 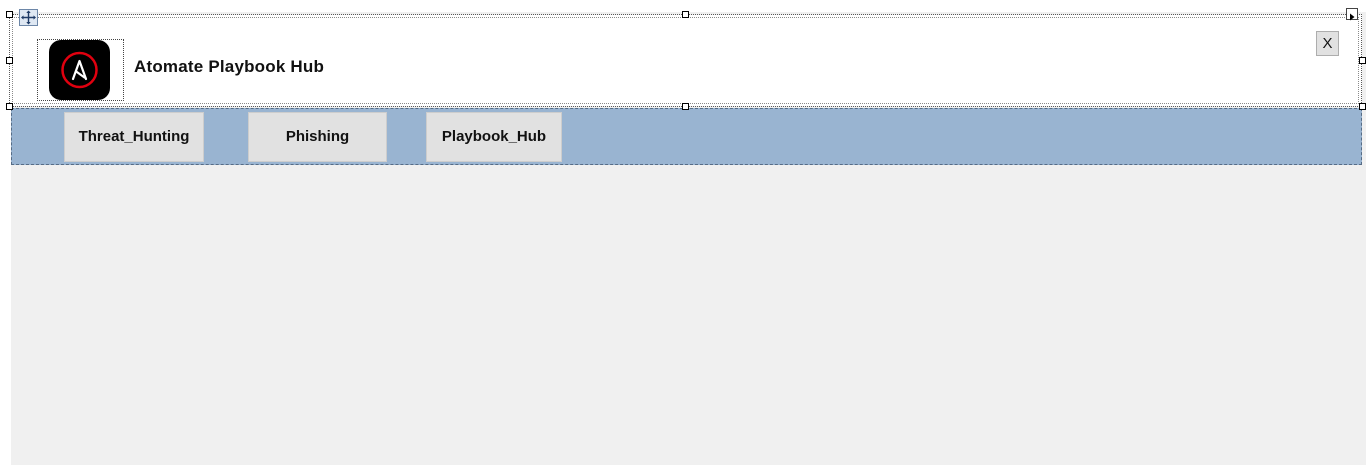 What do you see at coordinates (494, 137) in the screenshot?
I see `playbook-hub-button: Playbook_Hub` at bounding box center [494, 137].